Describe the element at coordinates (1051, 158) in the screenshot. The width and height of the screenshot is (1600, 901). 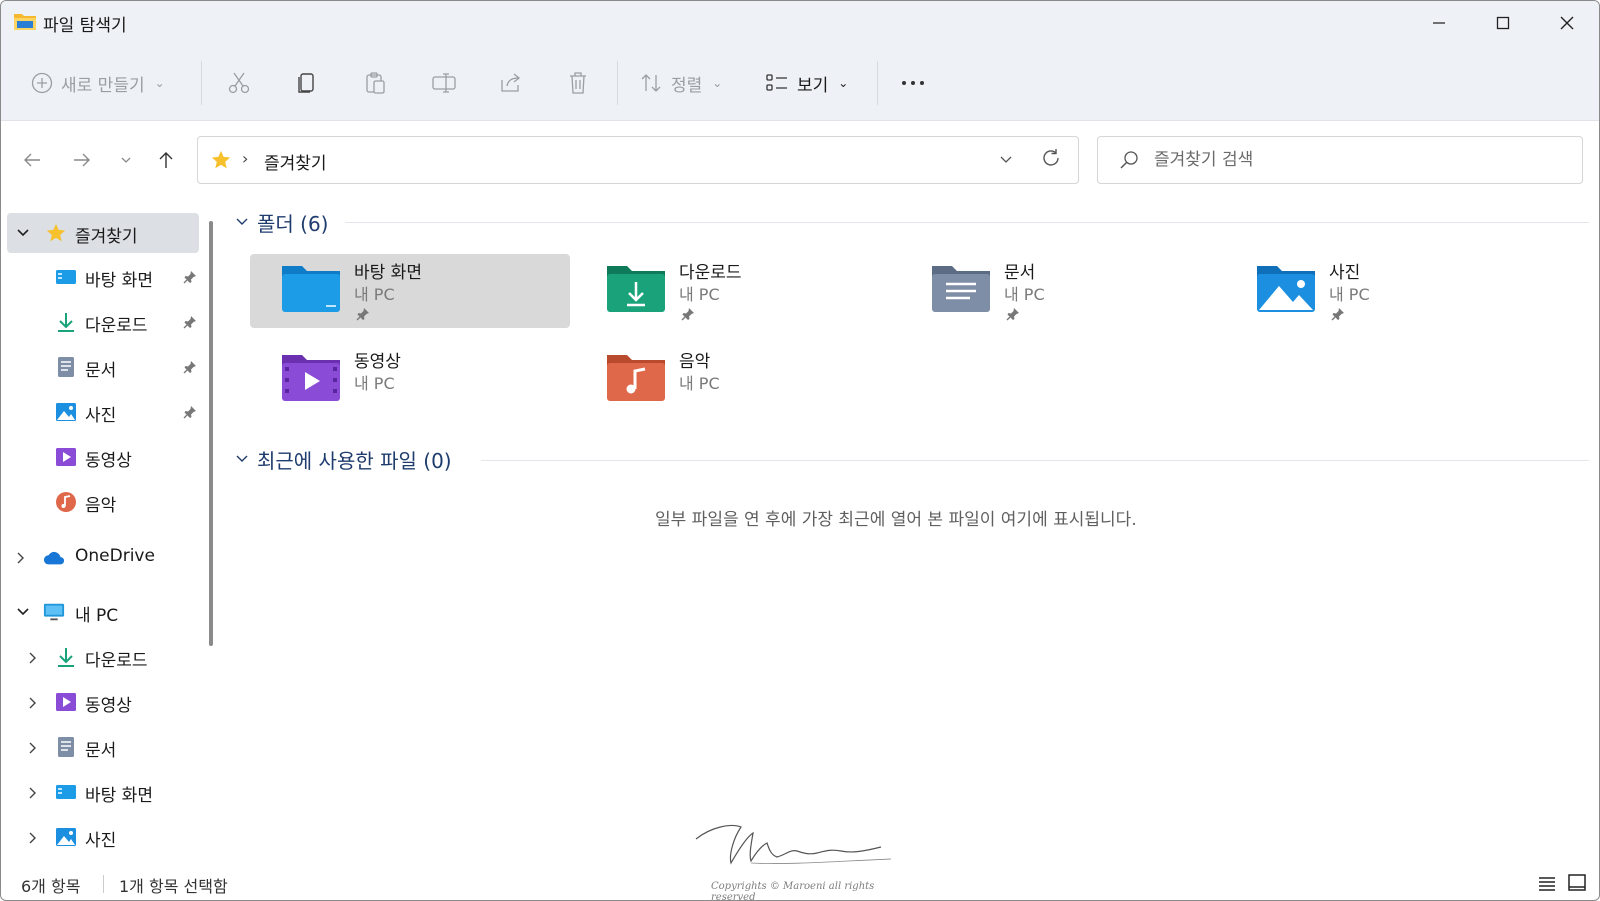
I see `refresh-icon` at that location.